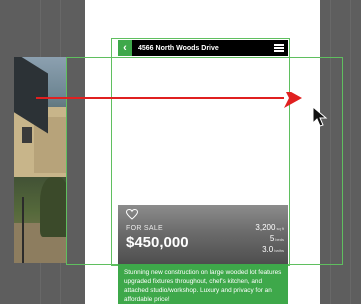 The height and width of the screenshot is (304, 361). I want to click on stat-baths: 3.0baths, so click(273, 249).